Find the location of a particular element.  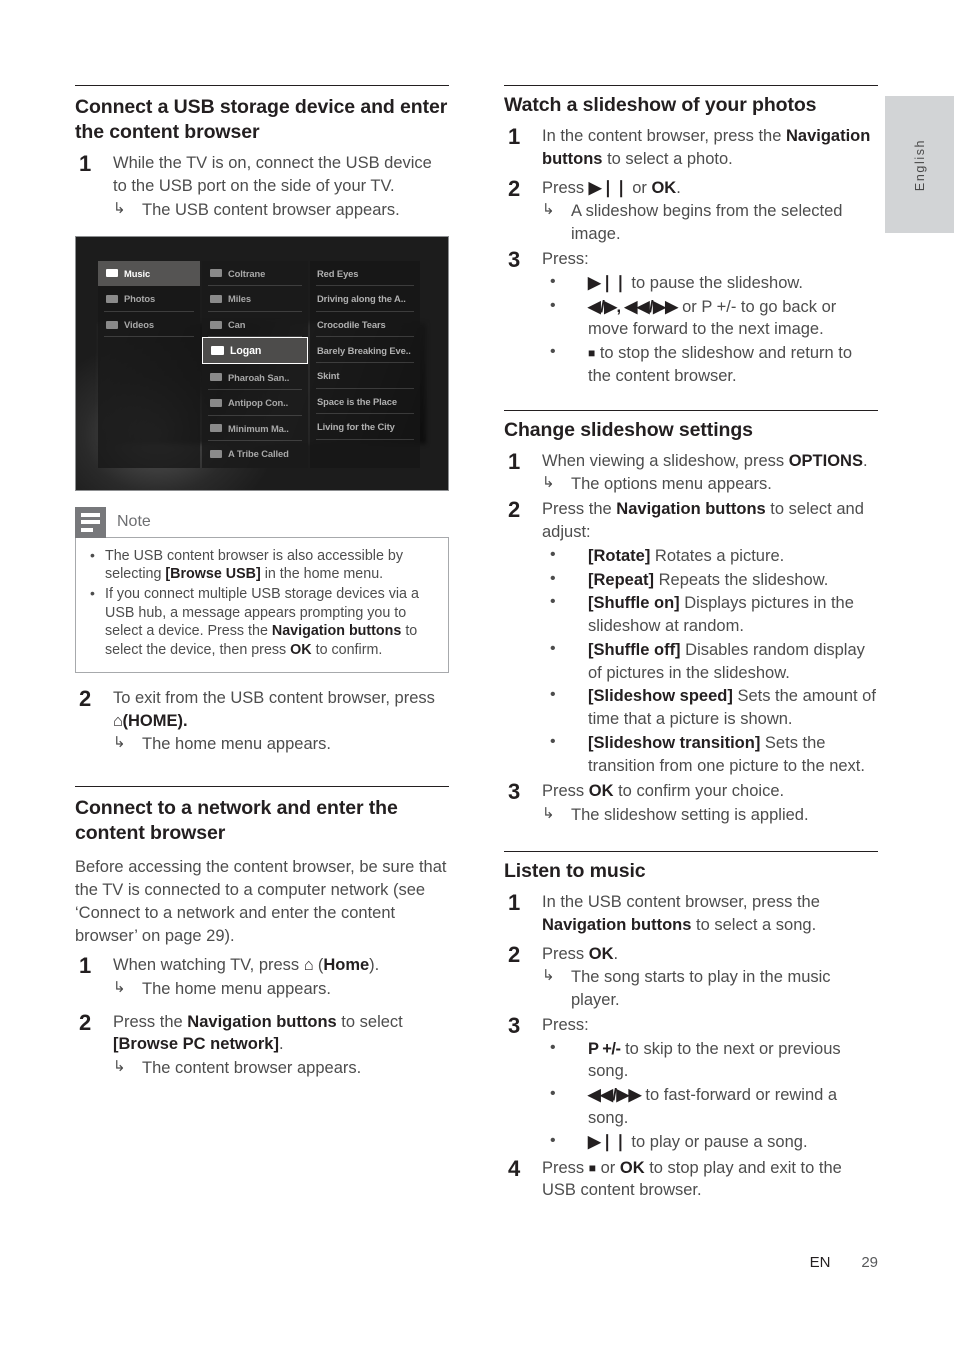

tv-list-item: Videos is located at coordinates (149, 325).